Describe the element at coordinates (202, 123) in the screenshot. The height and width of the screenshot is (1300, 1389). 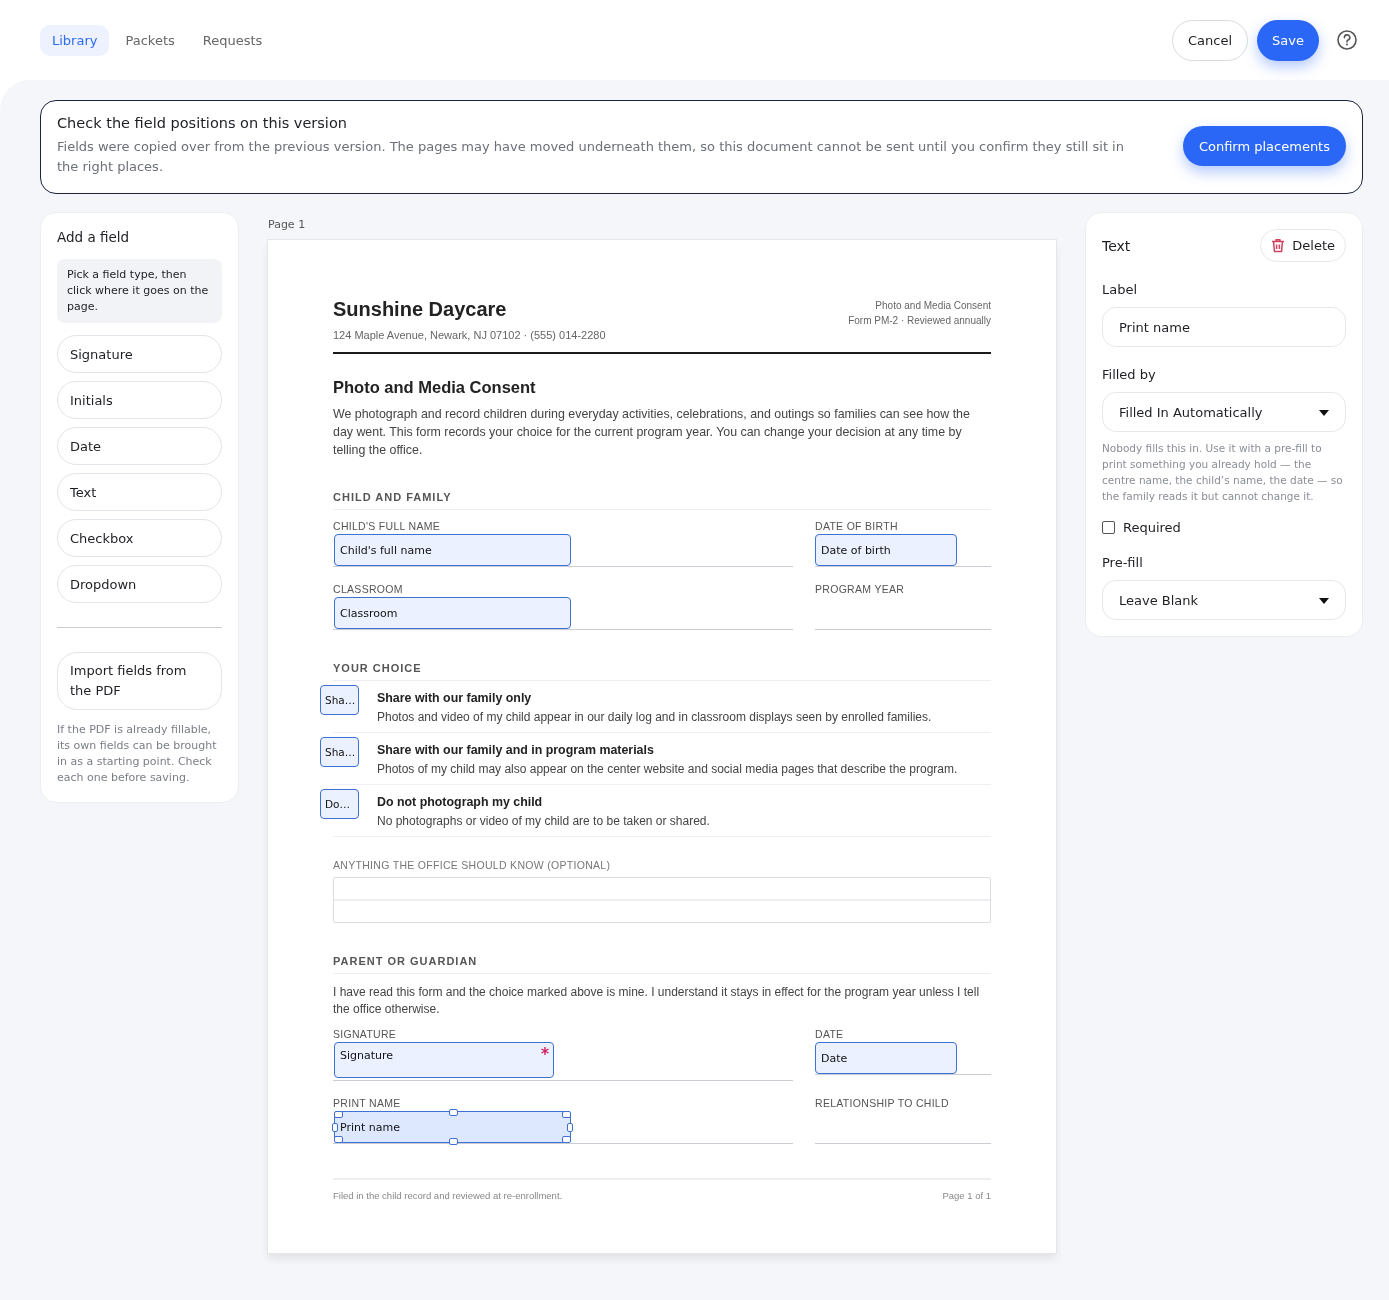
I see `banner-title: Check the field positions on this version` at that location.